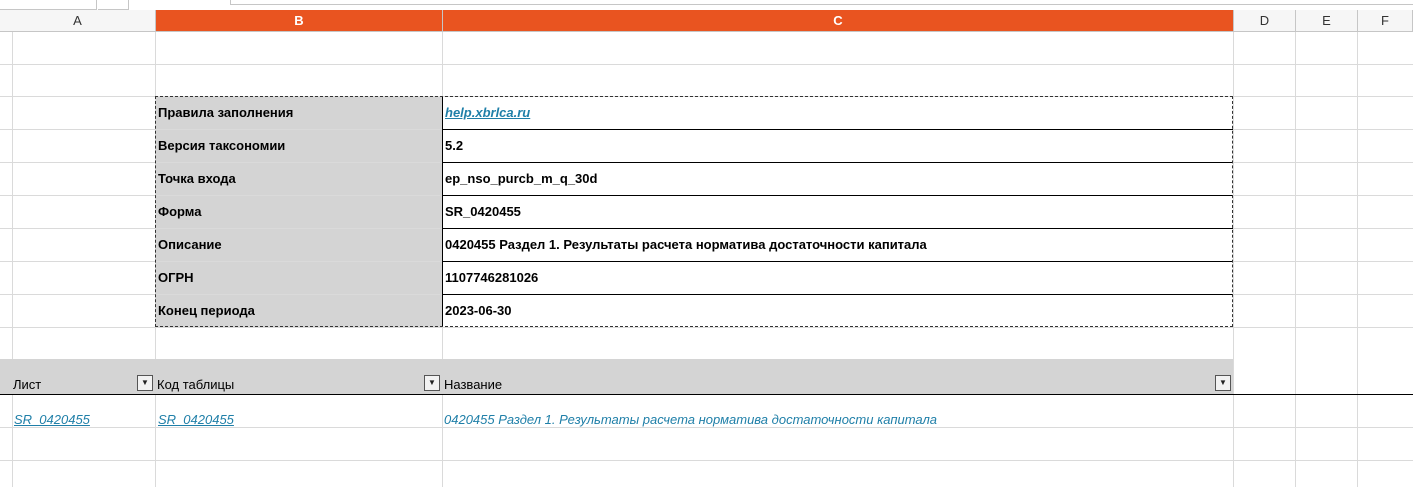 The image size is (1413, 487). Describe the element at coordinates (52, 419) in the screenshot. I see `row-sheet-link: SR_0420455` at that location.